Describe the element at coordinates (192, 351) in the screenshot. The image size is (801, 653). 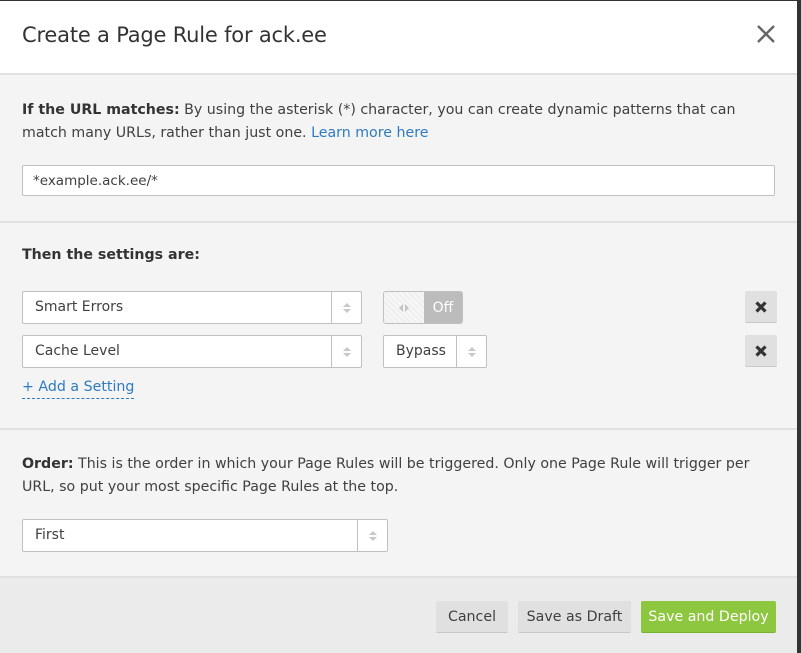
I see `setting-select-cache-level: Cache Level` at that location.